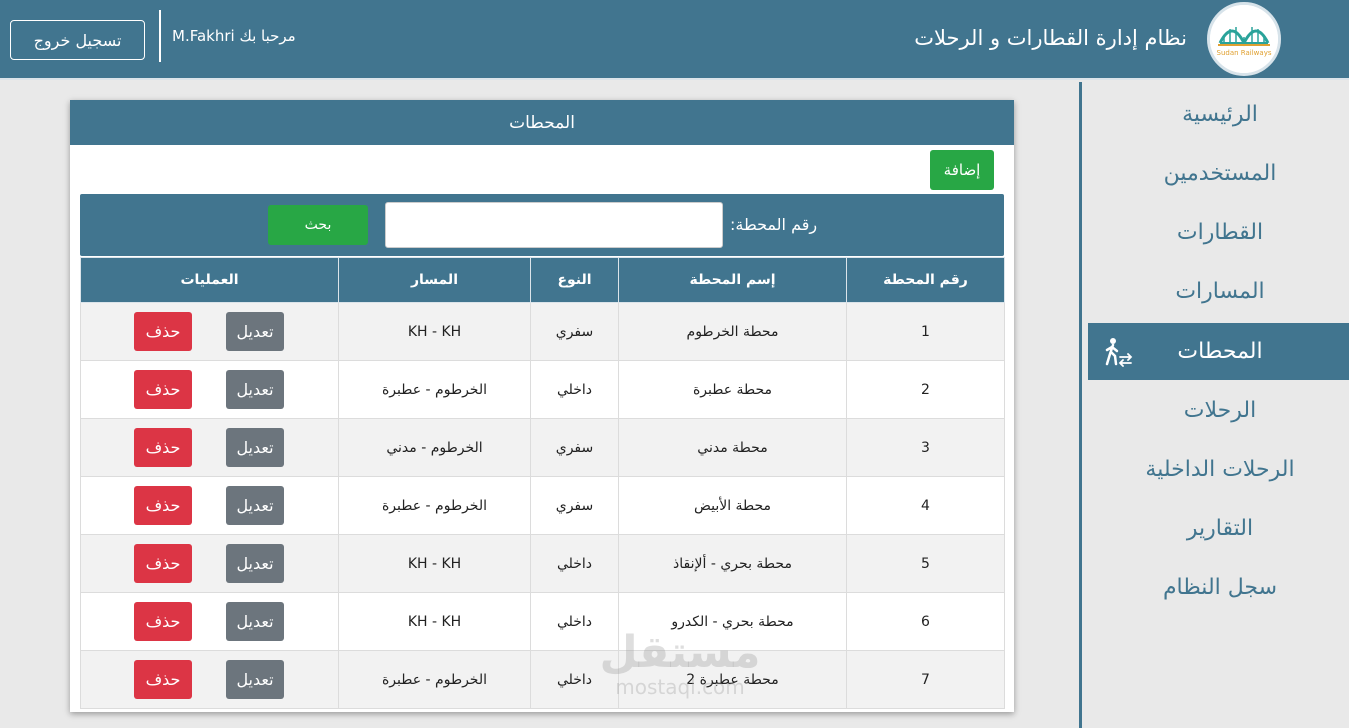 The height and width of the screenshot is (728, 1349). What do you see at coordinates (1218, 173) in the screenshot?
I see `sidebar-item-users: المستخدمين` at bounding box center [1218, 173].